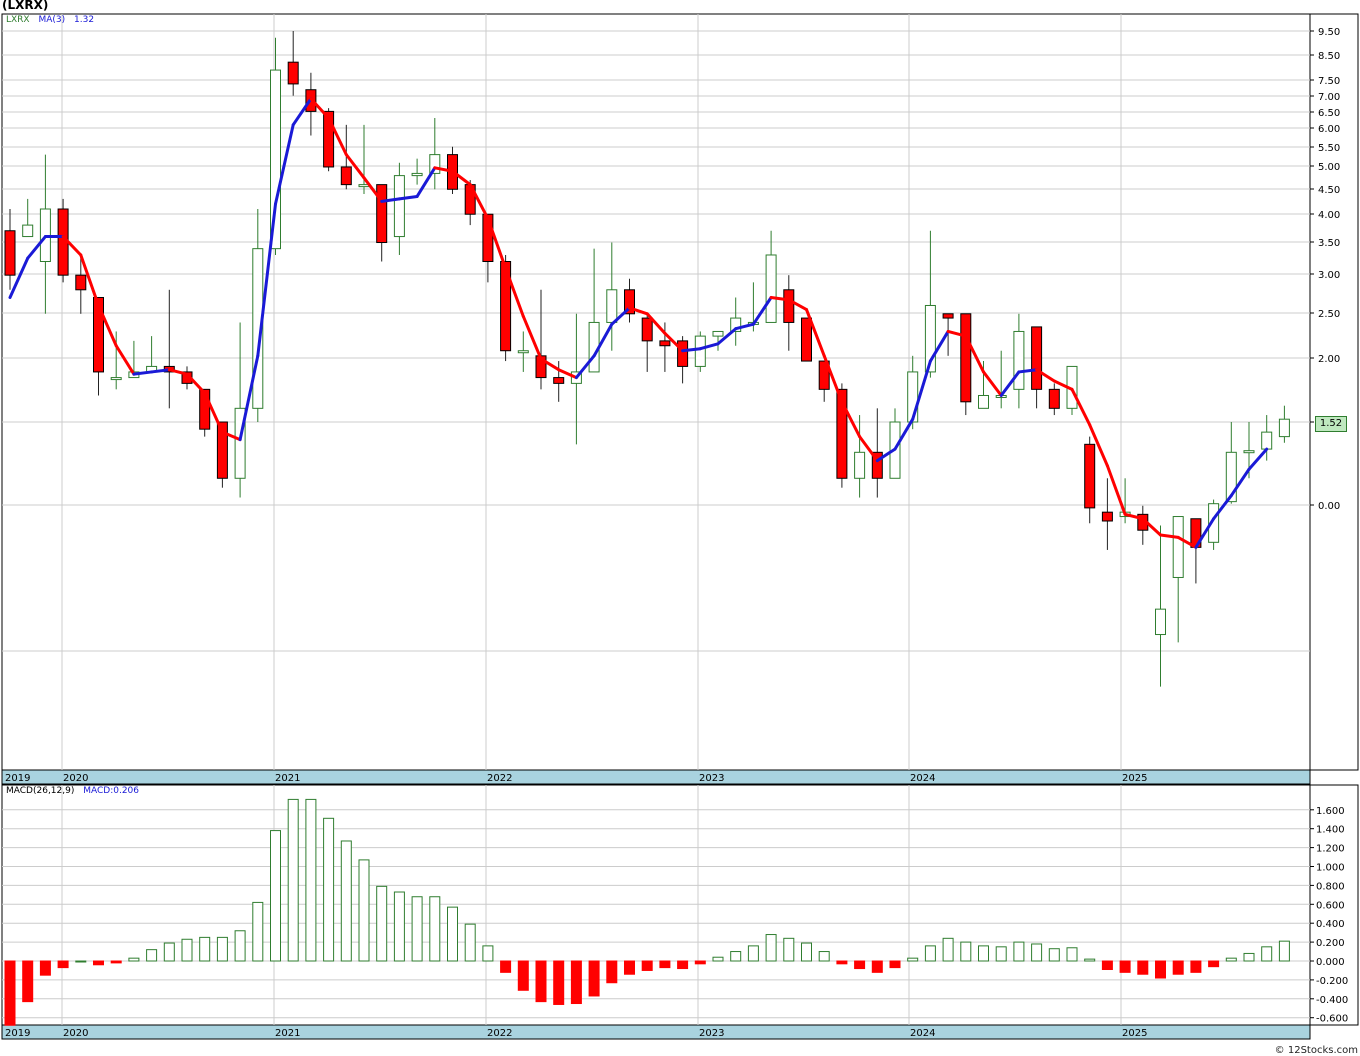 This screenshot has width=1360, height=1056. Describe the element at coordinates (1330, 830) in the screenshot. I see `macd-tick-label: 1.400` at that location.